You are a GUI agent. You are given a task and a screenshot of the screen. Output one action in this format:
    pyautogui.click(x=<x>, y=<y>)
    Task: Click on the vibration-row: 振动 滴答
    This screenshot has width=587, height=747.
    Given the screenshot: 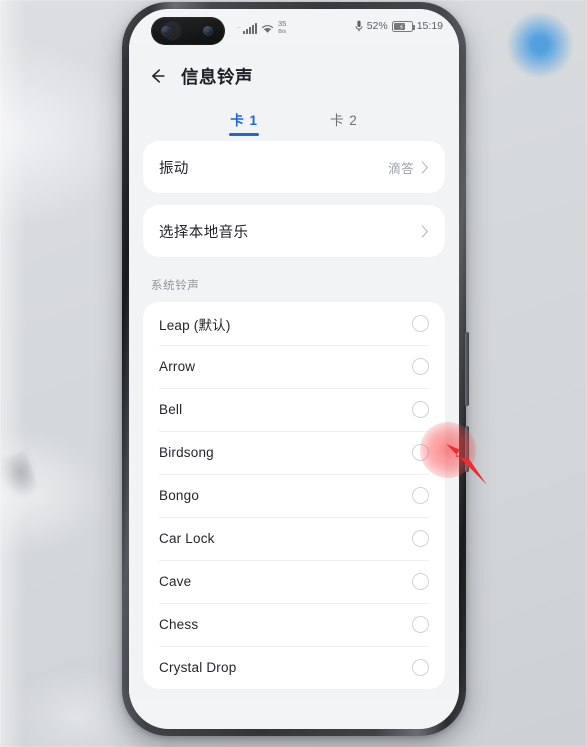 What is the action you would take?
    pyautogui.click(x=294, y=167)
    